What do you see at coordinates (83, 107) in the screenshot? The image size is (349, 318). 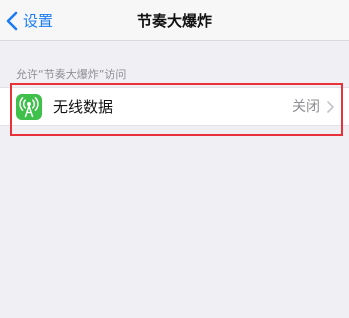 I see `cell-label: 无线数据` at bounding box center [83, 107].